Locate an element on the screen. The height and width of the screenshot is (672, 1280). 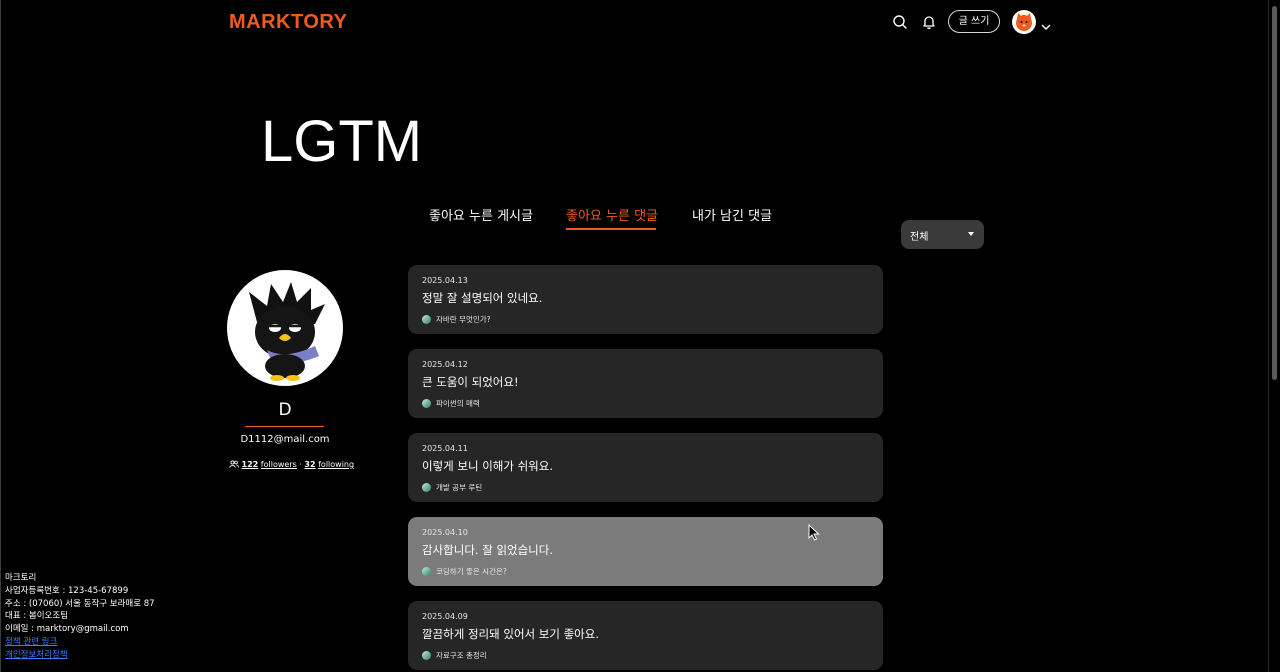
comment-date: 2025.04.13 is located at coordinates (445, 280).